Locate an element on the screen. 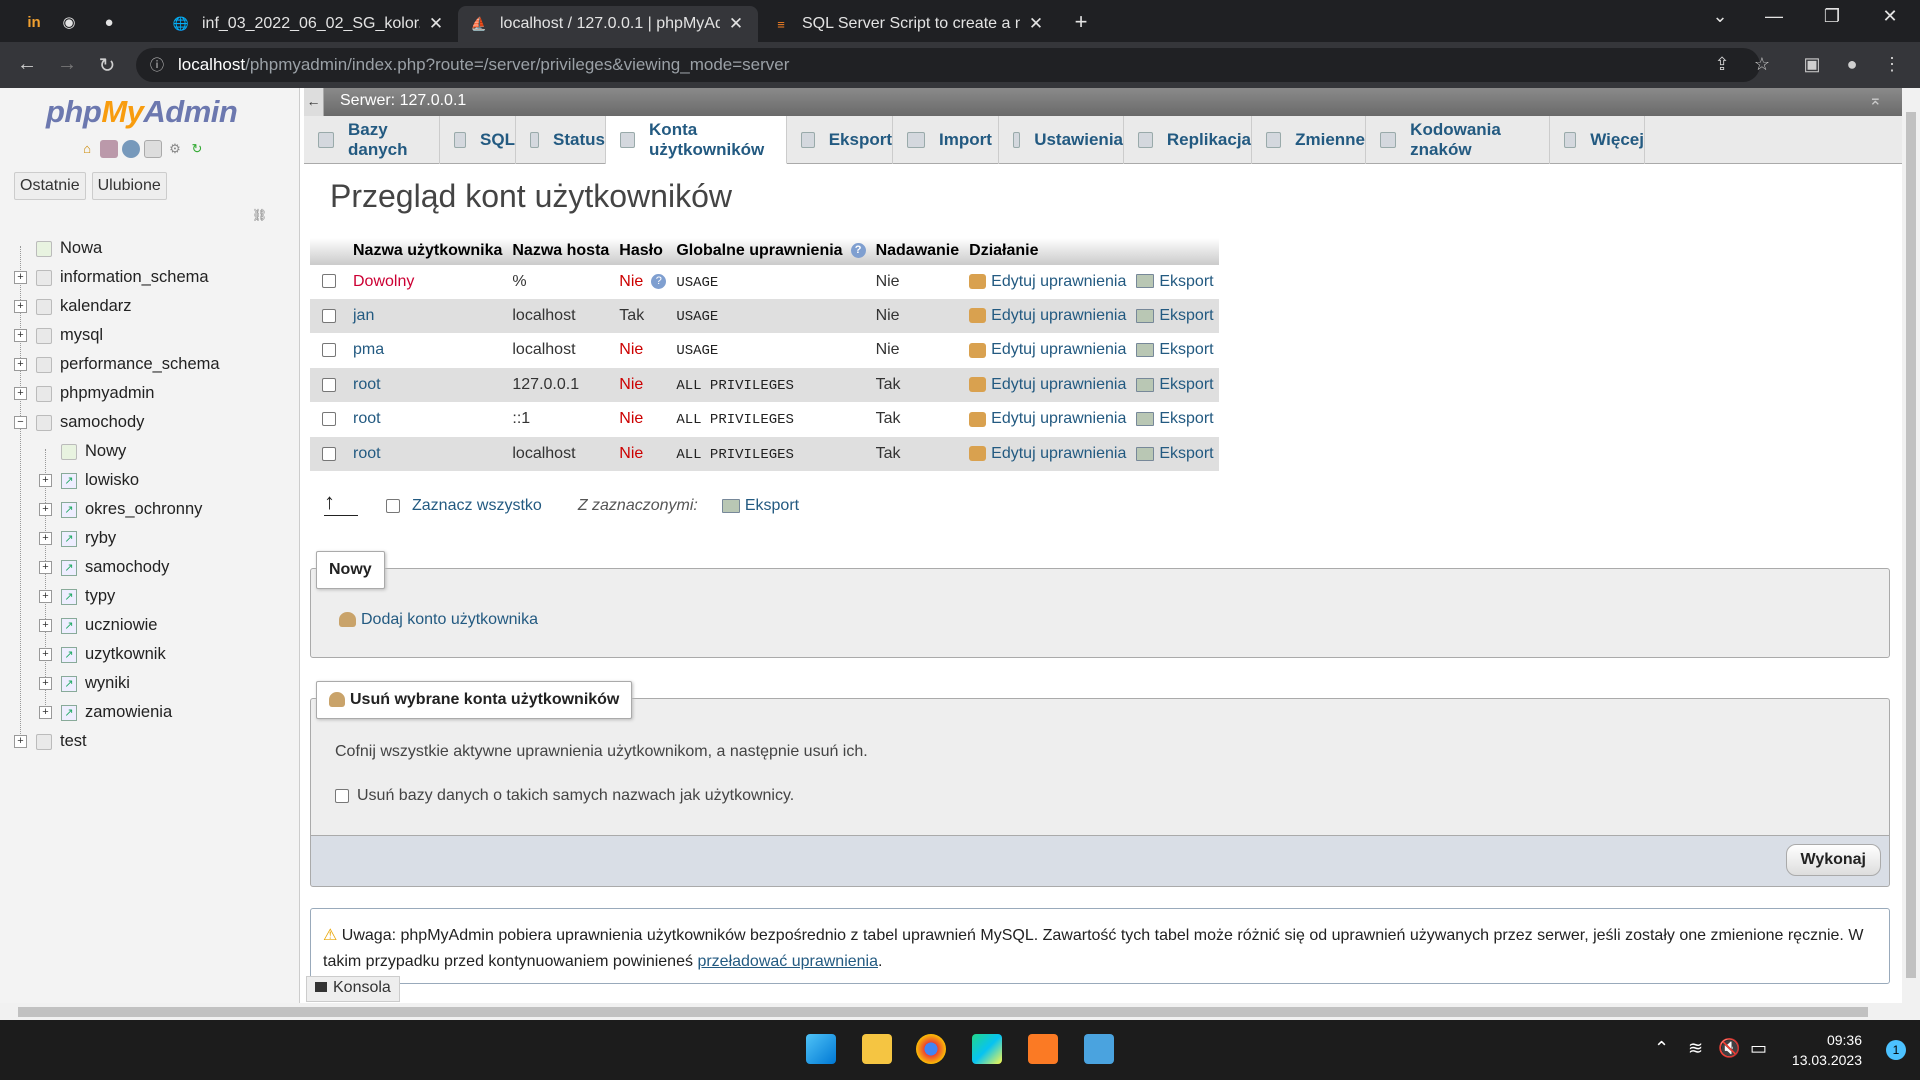  browser-tab-pdf: 🌐 inf_03_2022_06_02_SG_kolor.pdf ✕ is located at coordinates (309, 24).